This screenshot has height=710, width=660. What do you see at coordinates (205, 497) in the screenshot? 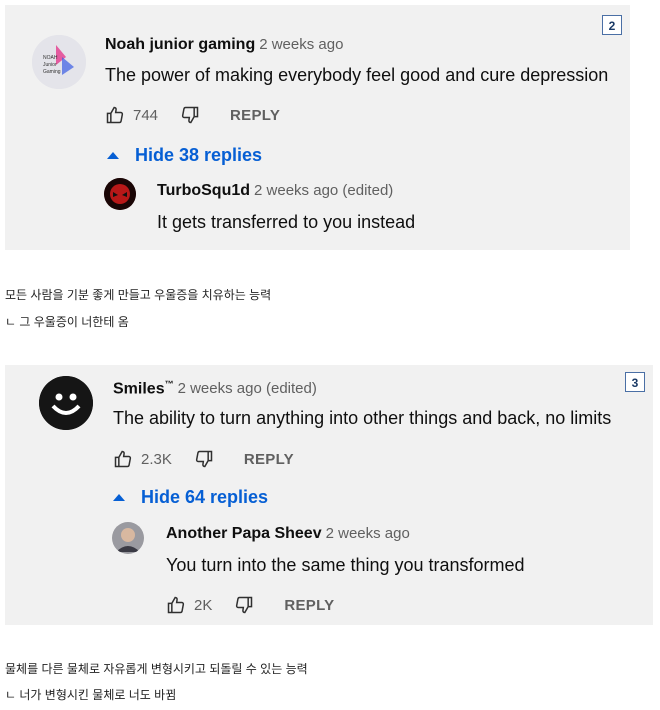
I see `hide-replies-label: Hide 64 replies` at bounding box center [205, 497].